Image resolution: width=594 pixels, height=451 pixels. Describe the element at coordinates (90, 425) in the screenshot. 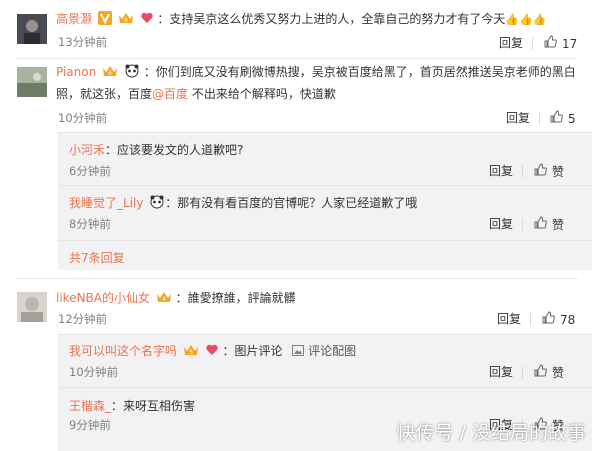

I see `reply-time: 9分钟前` at that location.